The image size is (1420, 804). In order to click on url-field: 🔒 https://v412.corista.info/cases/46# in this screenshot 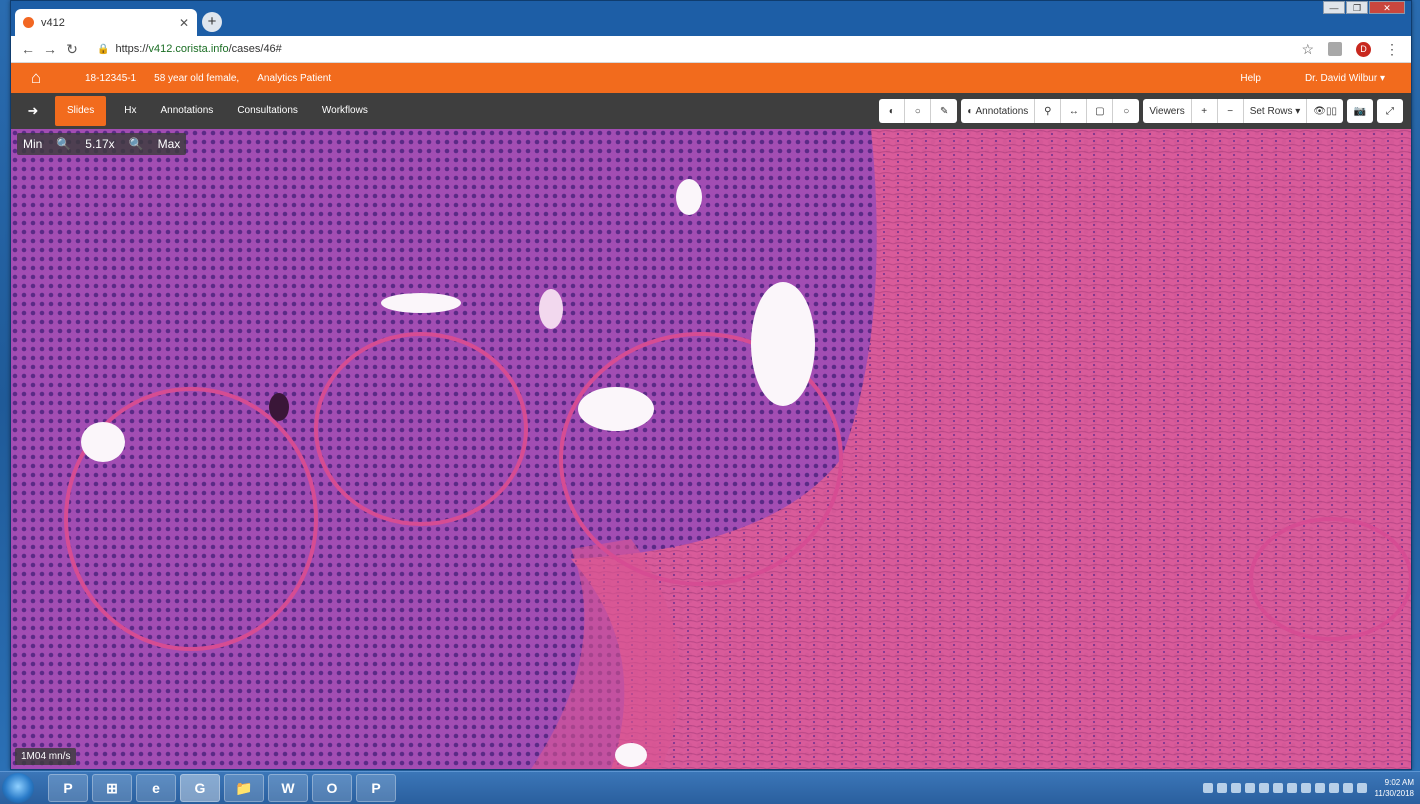, I will do `click(692, 49)`.